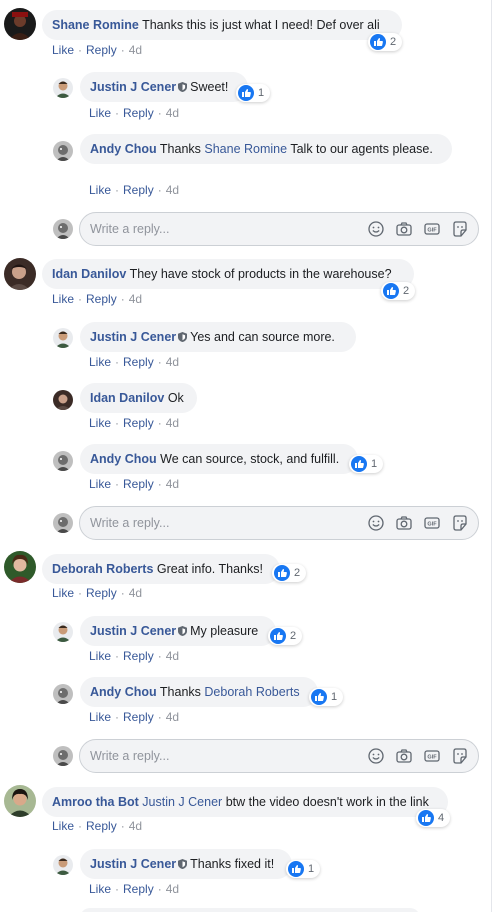 The image size is (493, 912). Describe the element at coordinates (182, 802) in the screenshot. I see `mention-link: Justin J Cener` at that location.